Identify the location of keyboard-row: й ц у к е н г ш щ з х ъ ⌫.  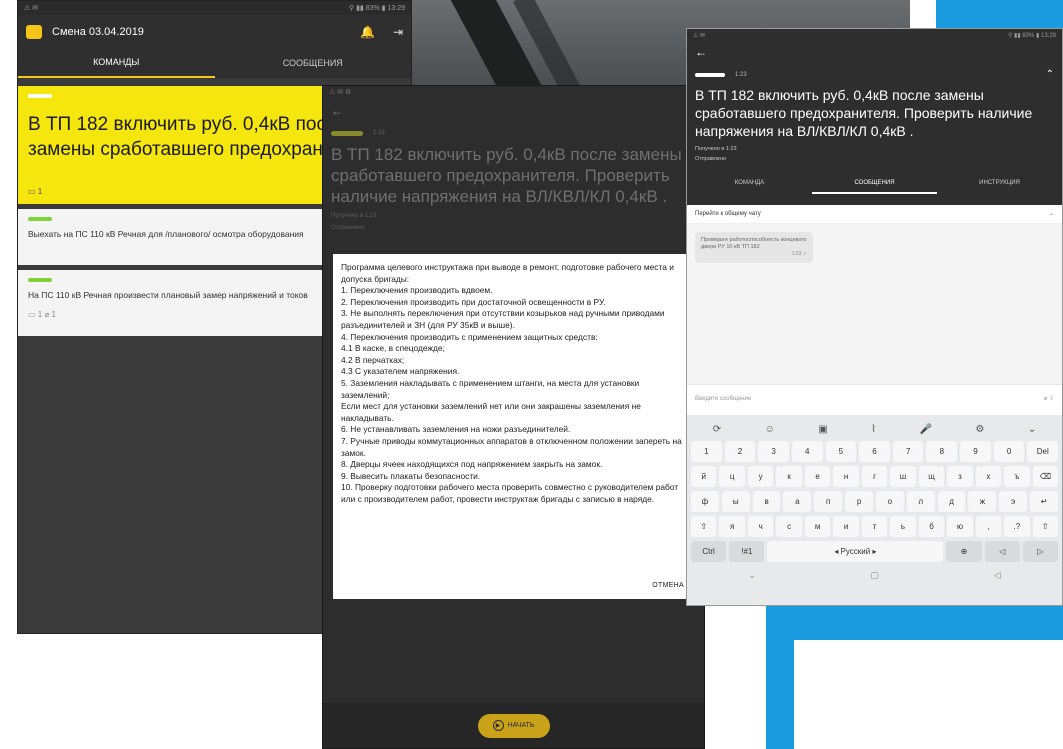
(875, 476).